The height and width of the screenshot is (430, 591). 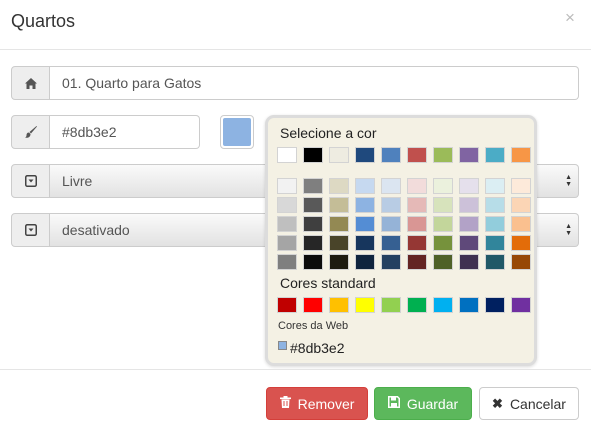 What do you see at coordinates (313, 326) in the screenshot?
I see `web-colors-link: Cores da Web` at bounding box center [313, 326].